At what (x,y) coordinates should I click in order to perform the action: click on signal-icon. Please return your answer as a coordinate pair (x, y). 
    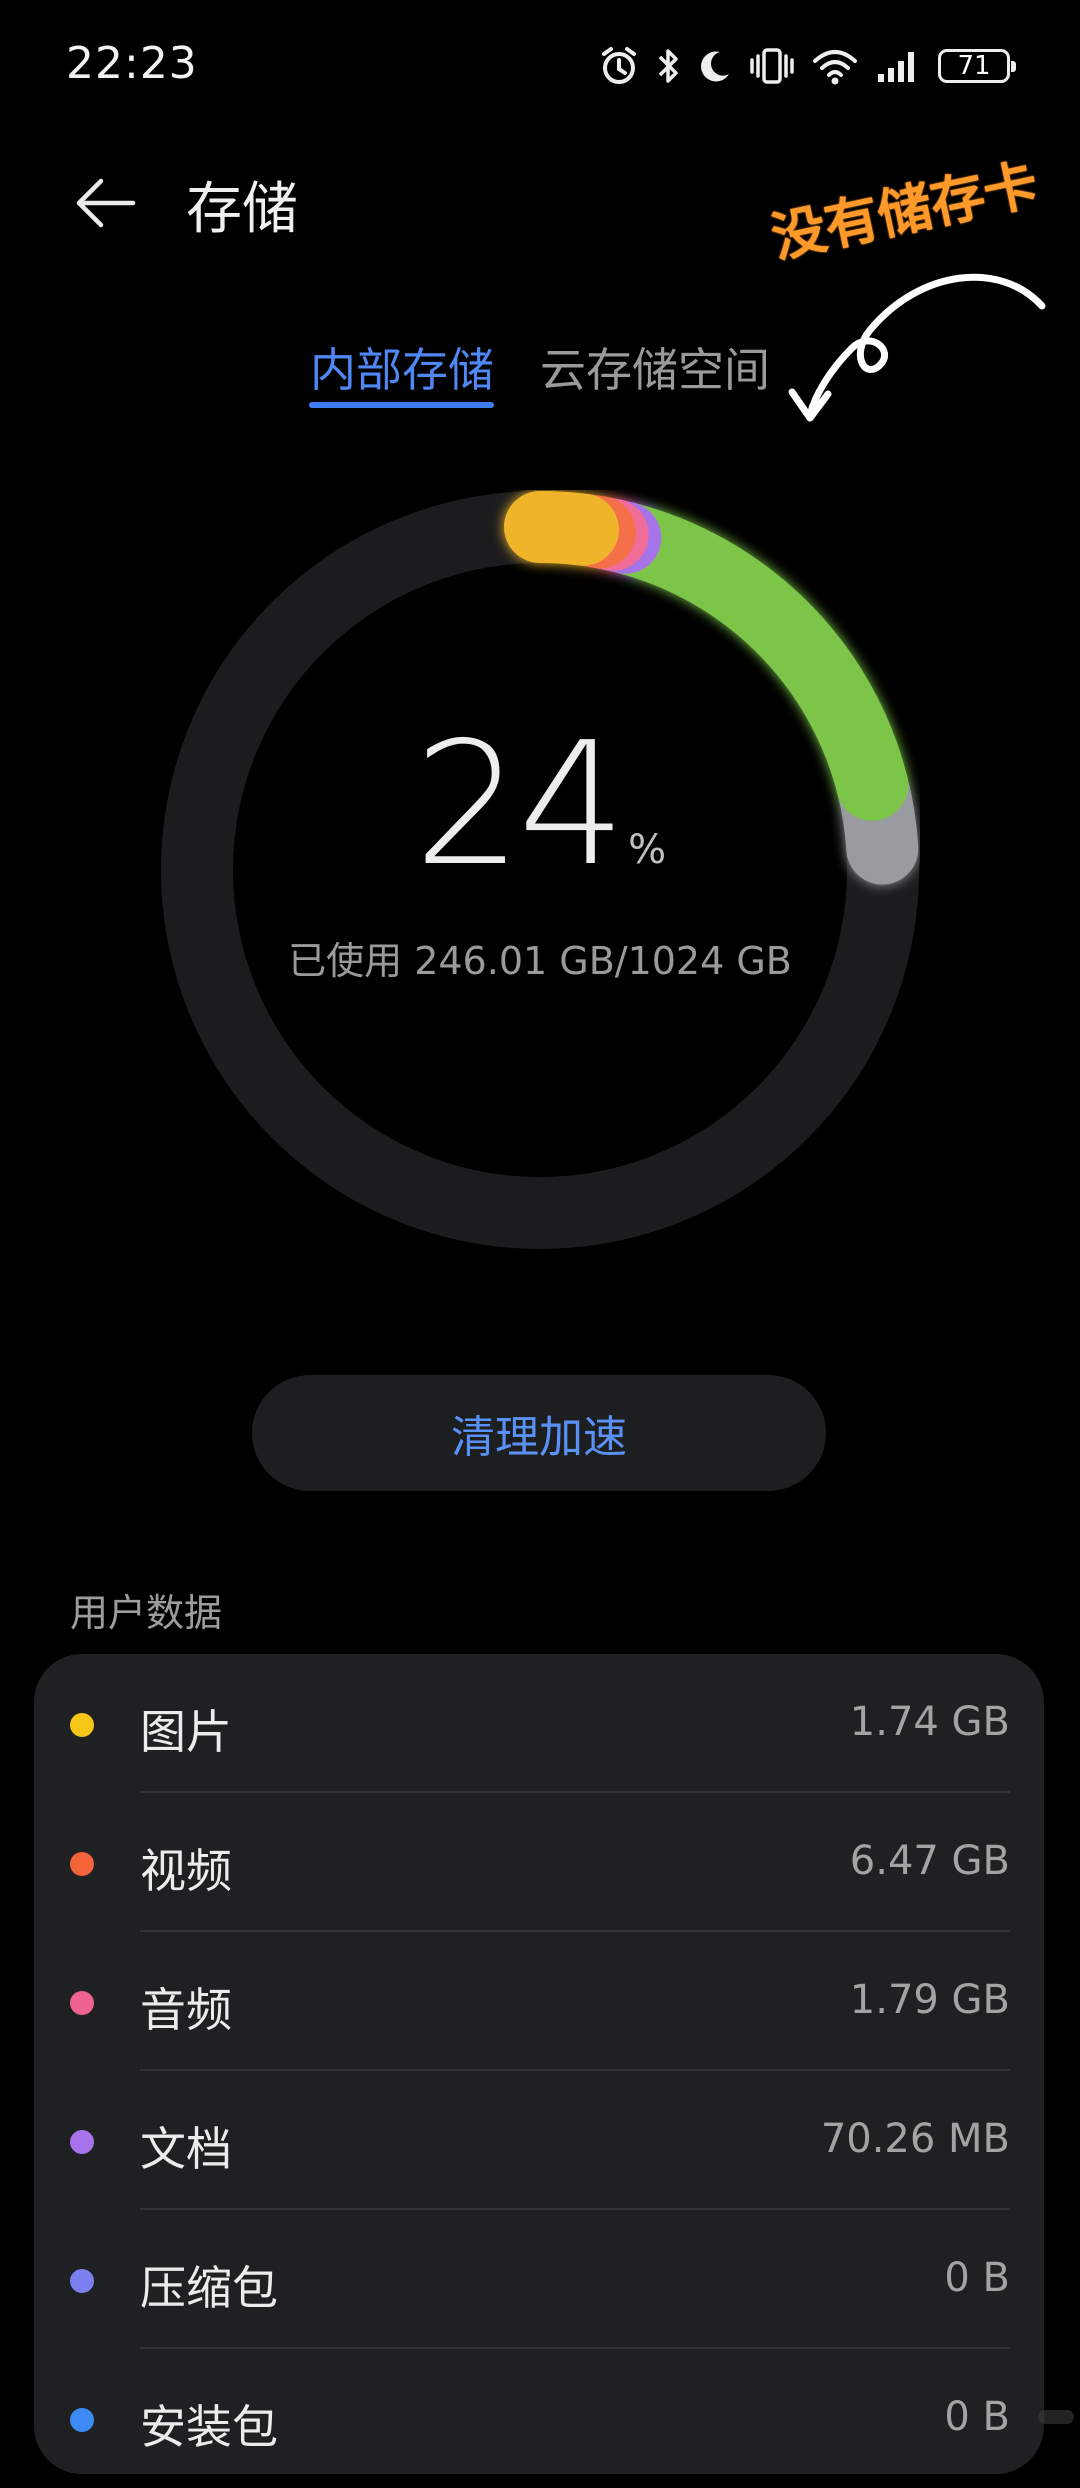
    Looking at the image, I should click on (898, 66).